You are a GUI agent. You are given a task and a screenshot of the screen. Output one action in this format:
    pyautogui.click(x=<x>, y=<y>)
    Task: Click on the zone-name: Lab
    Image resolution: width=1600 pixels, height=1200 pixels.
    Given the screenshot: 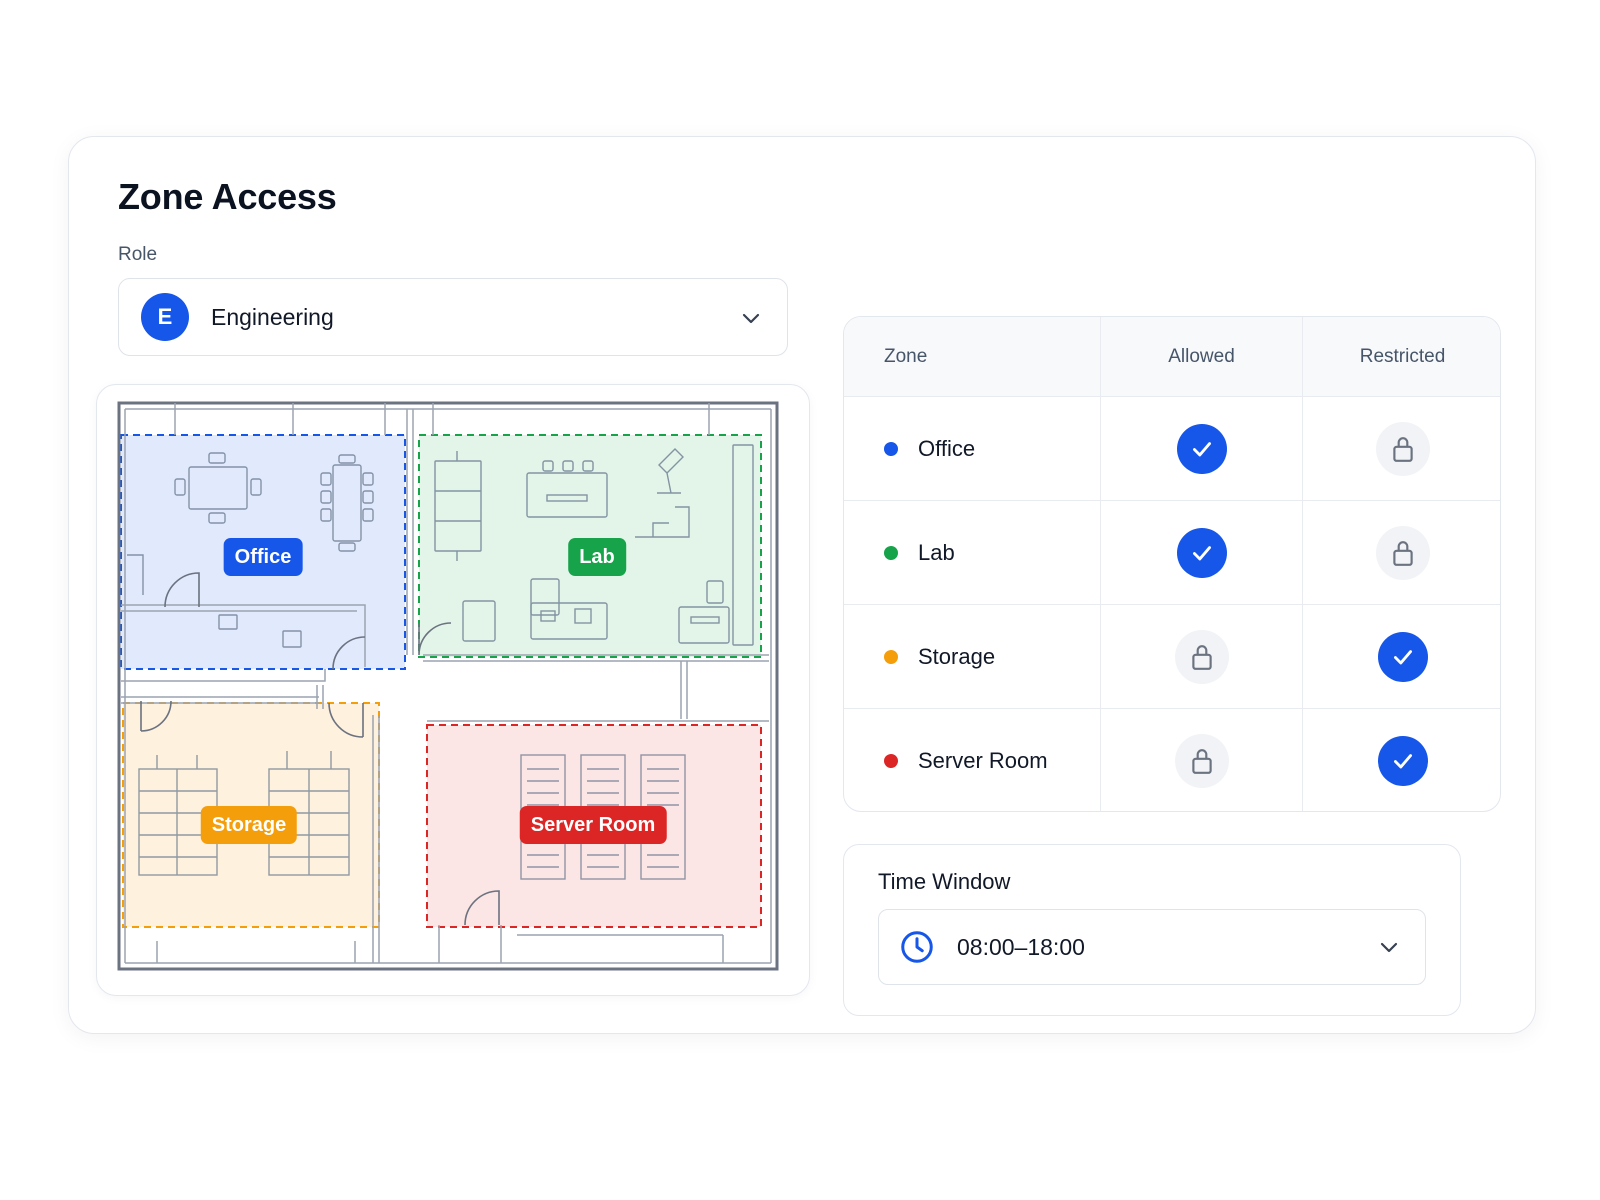 What is the action you would take?
    pyautogui.click(x=936, y=552)
    